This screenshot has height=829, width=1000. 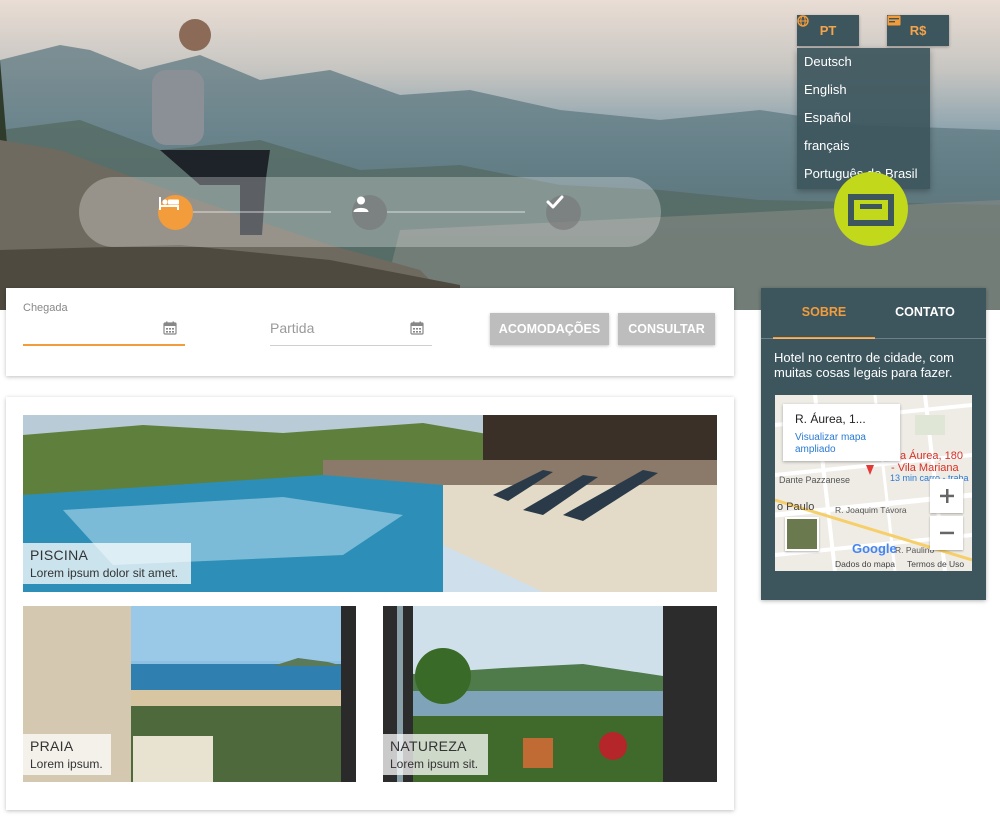 What do you see at coordinates (351, 345) in the screenshot?
I see `checkout-underline` at bounding box center [351, 345].